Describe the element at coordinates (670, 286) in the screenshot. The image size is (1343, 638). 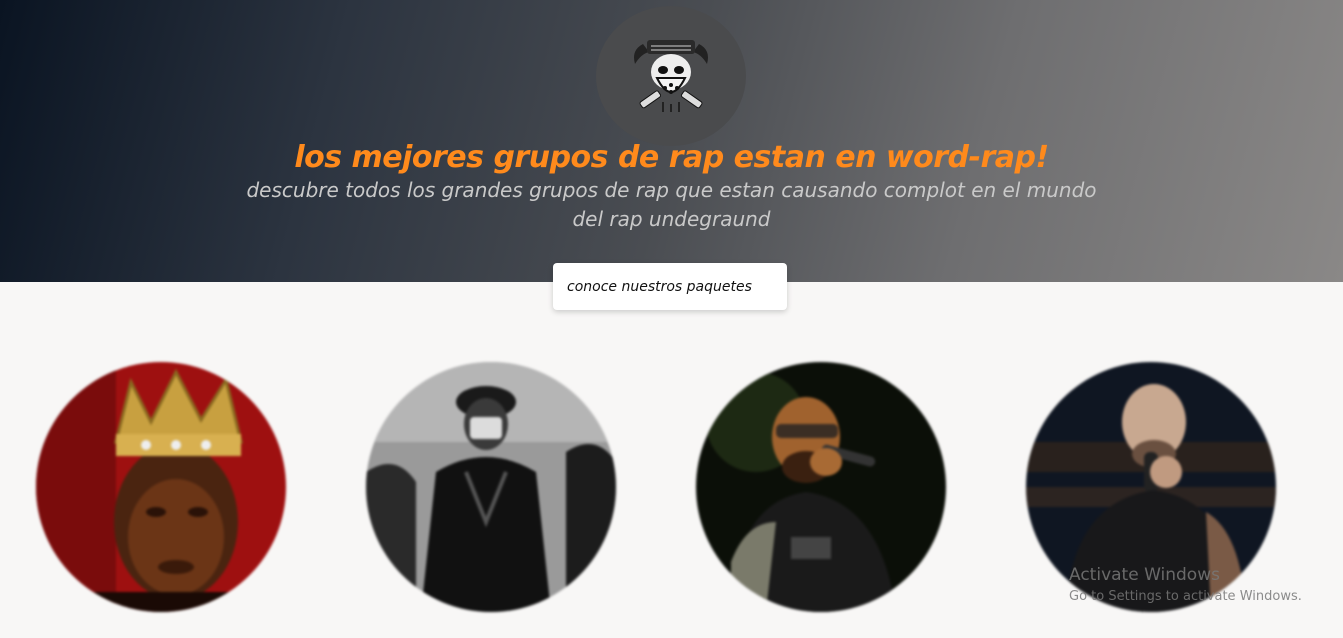
I see `packages-button: conoce nuestros paquetes` at that location.